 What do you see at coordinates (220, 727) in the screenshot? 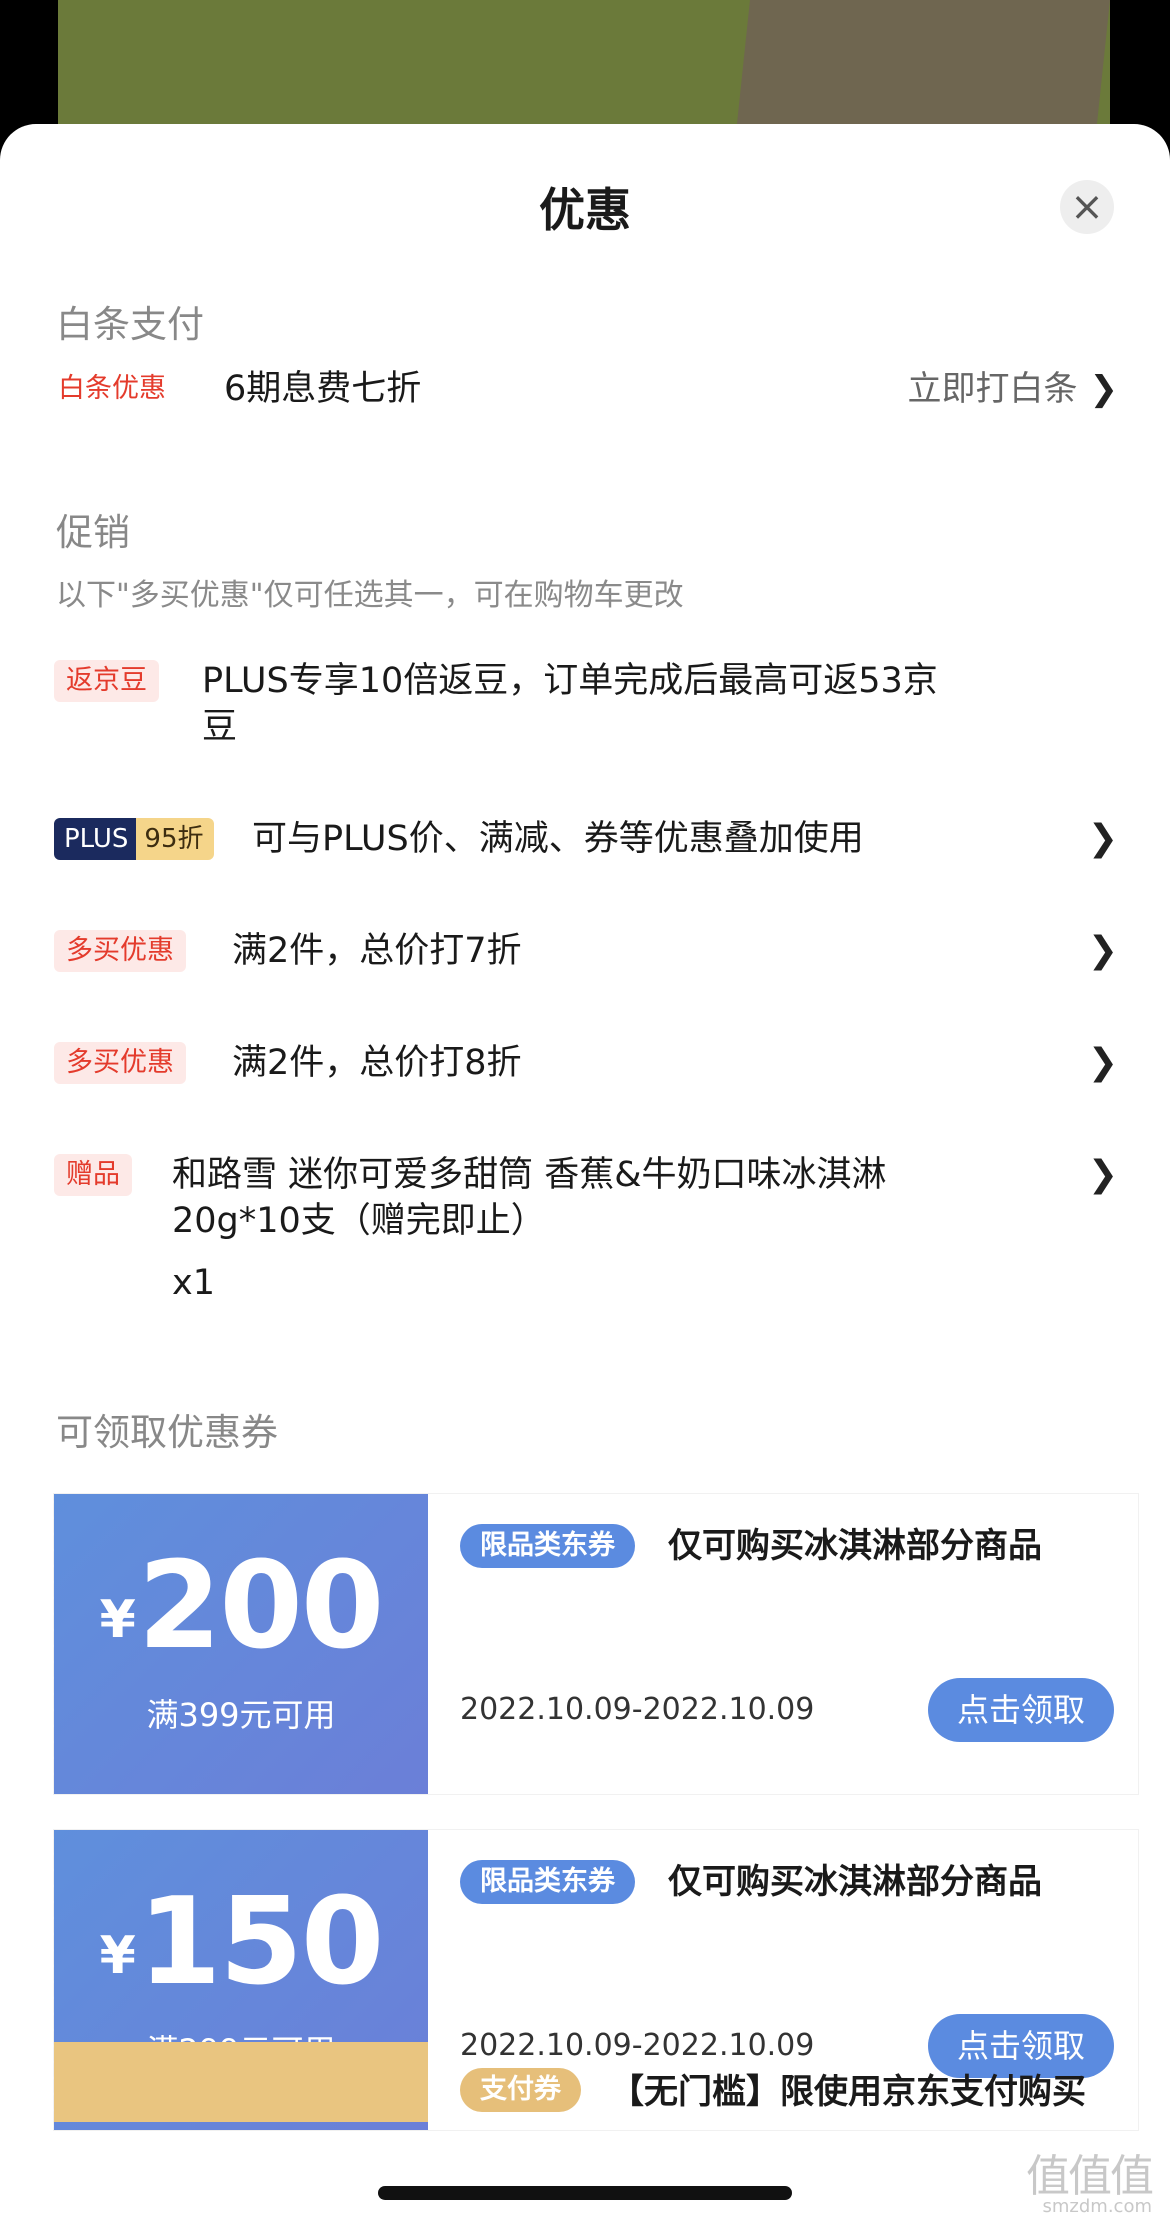
I see `promo-text-line2: 豆` at bounding box center [220, 727].